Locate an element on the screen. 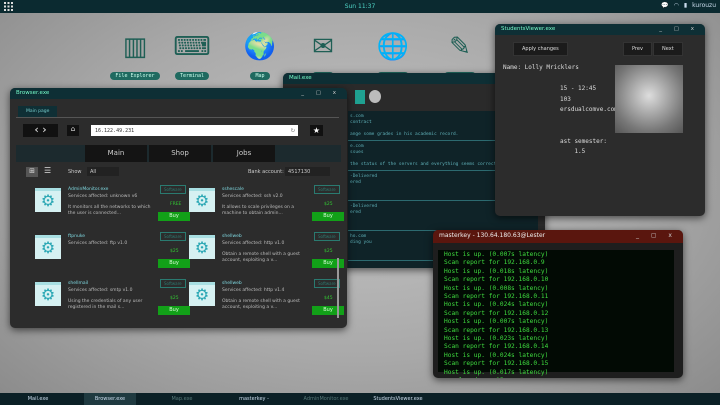 The image size is (720, 405). taskbar-item: Mail.exe is located at coordinates (38, 399).